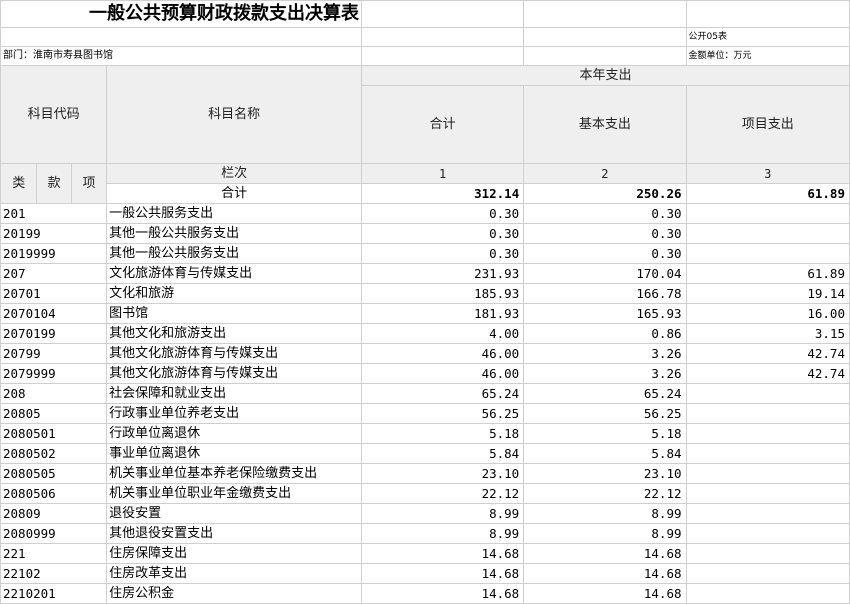  I want to click on table-row: 2079999 其他文化旅游体育与传媒支出 46.00 3.26 42.74, so click(425, 373).